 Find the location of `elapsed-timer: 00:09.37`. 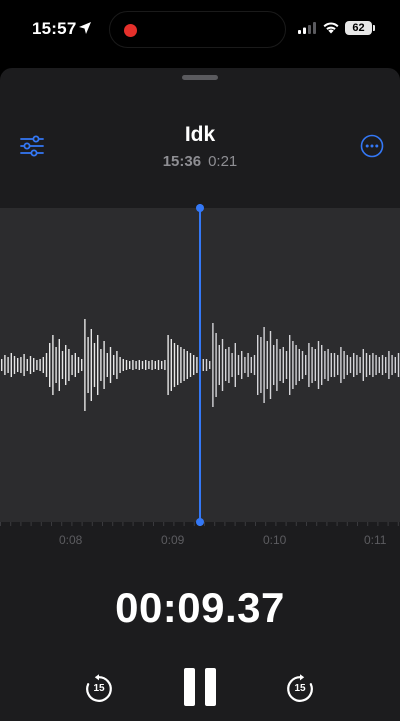

elapsed-timer: 00:09.37 is located at coordinates (200, 607).